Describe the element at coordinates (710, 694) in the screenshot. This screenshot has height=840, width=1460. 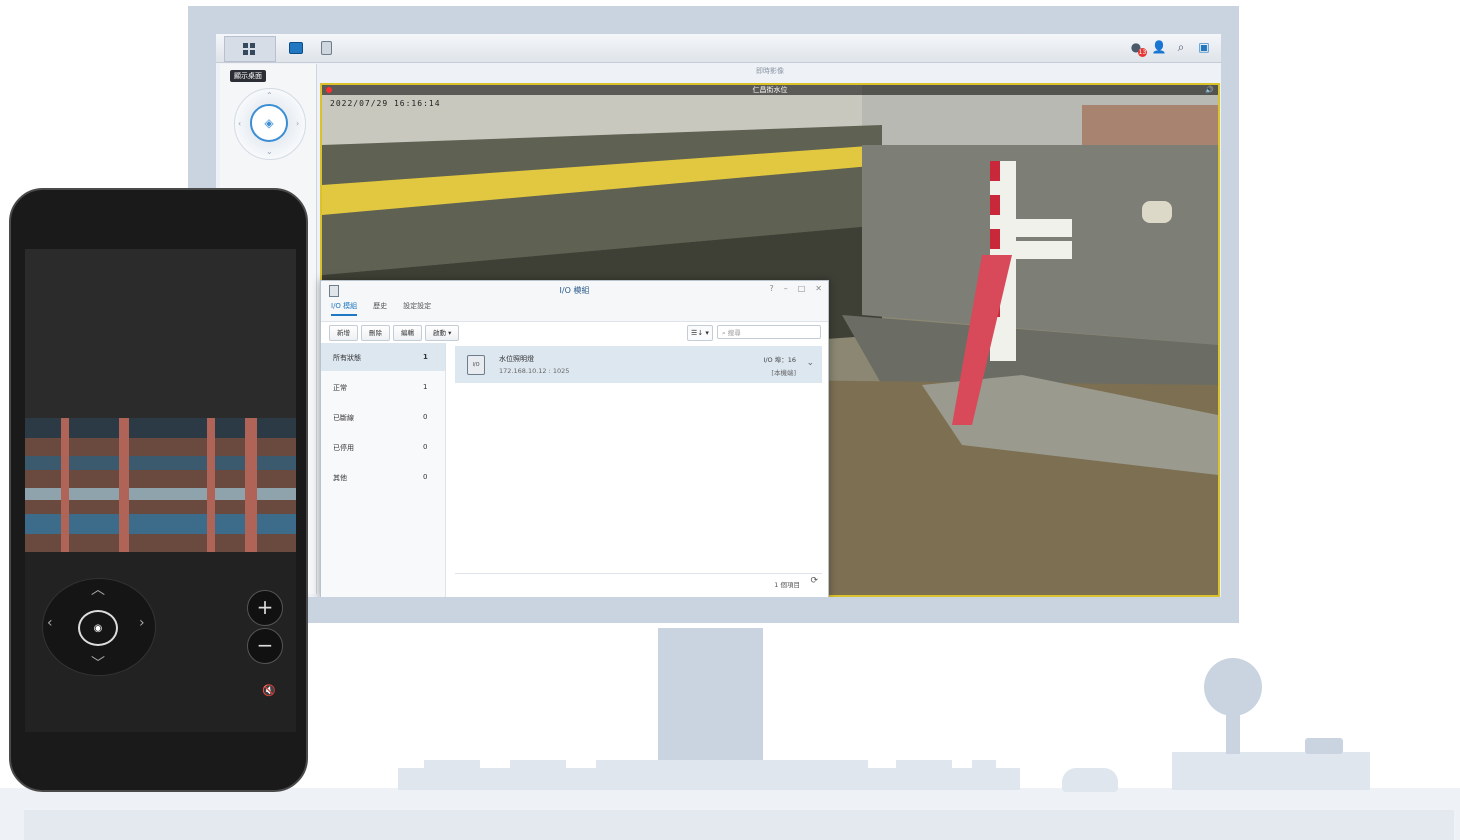
I see `monitor-stand` at that location.